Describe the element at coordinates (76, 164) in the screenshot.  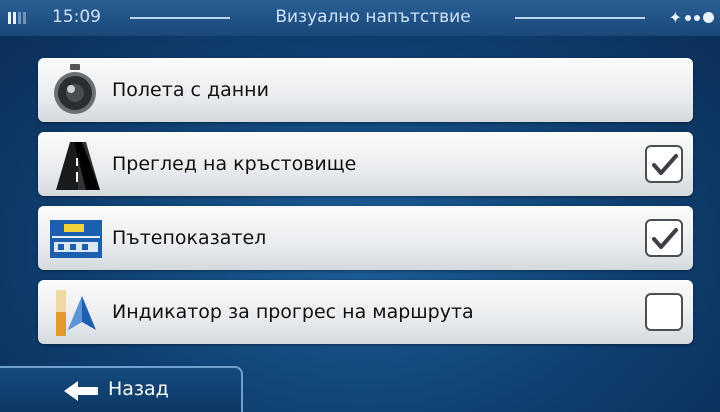
I see `road-junction-icon` at that location.